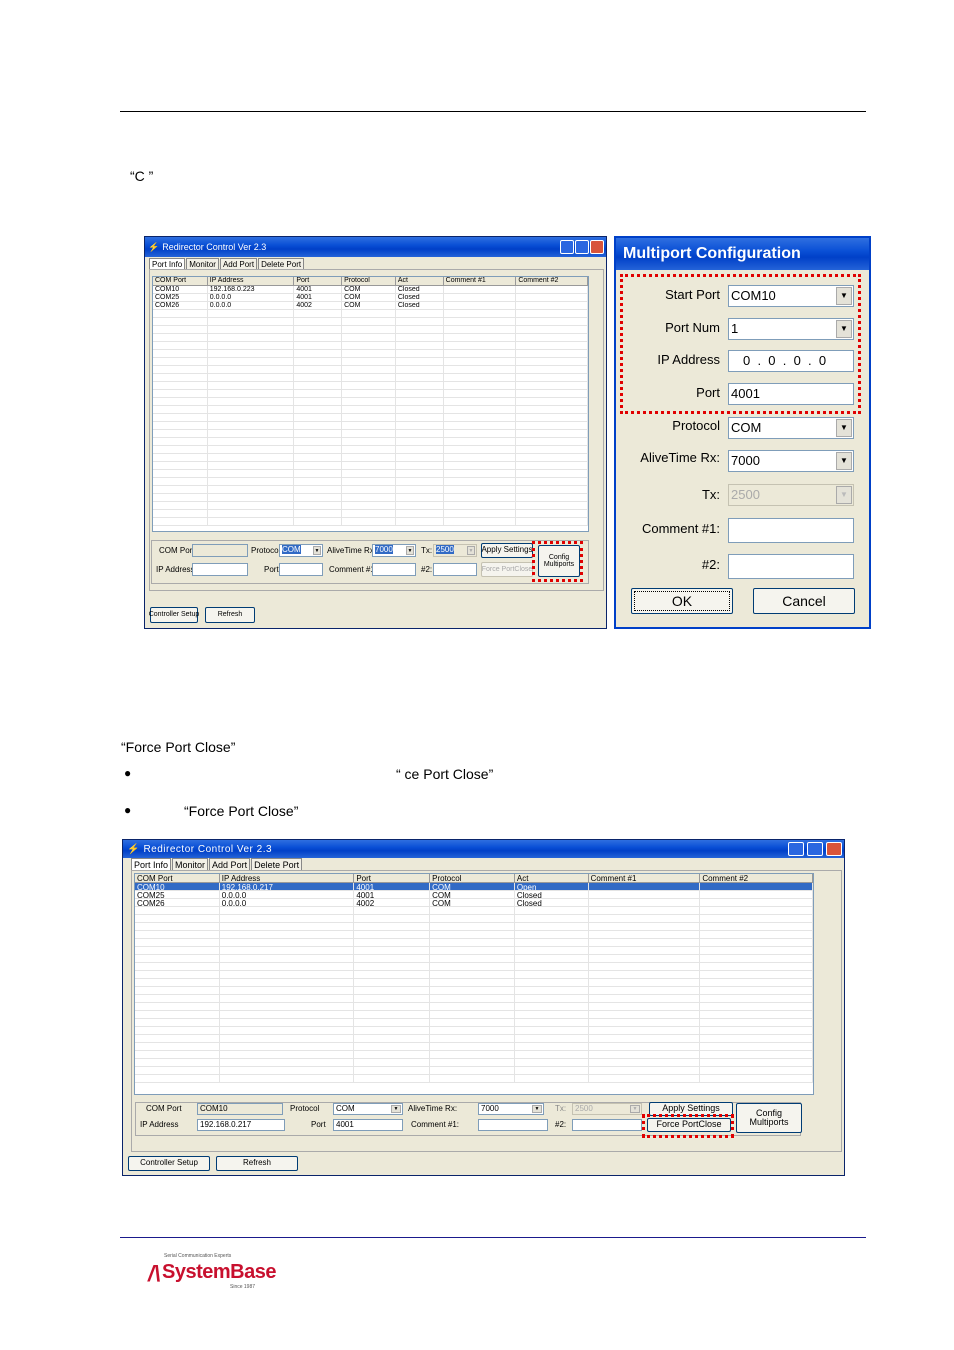 The image size is (954, 1350). I want to click on table-cell: Closed, so click(552, 894).